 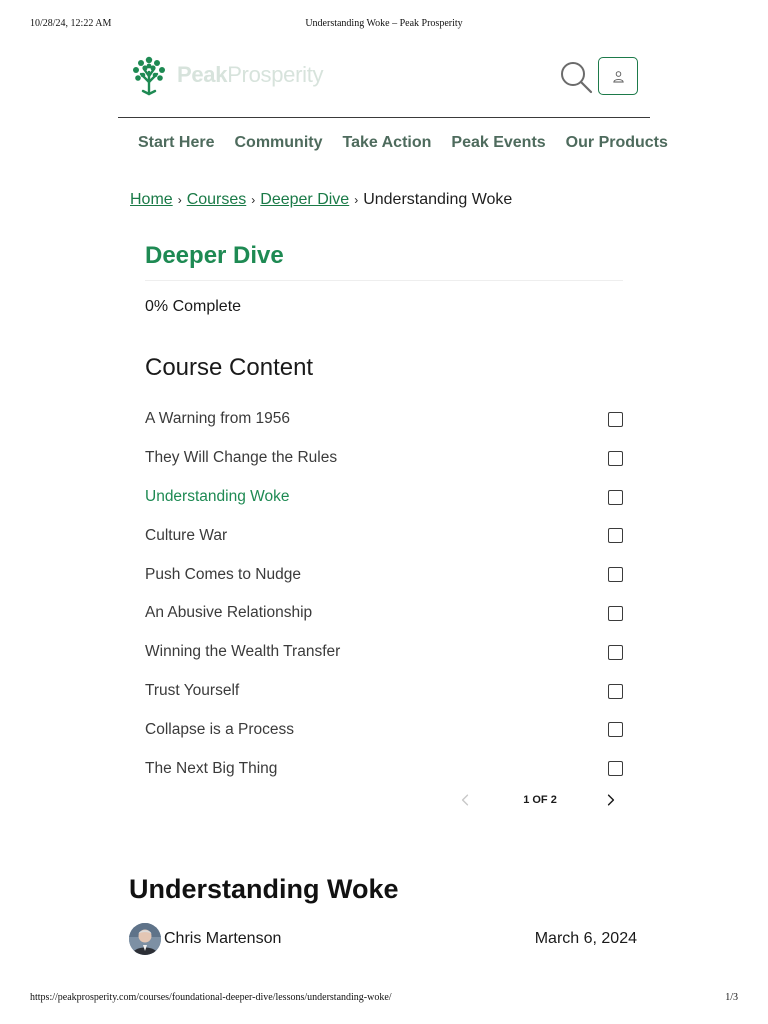 I want to click on breadcrumb-courses: Courses, so click(x=217, y=200).